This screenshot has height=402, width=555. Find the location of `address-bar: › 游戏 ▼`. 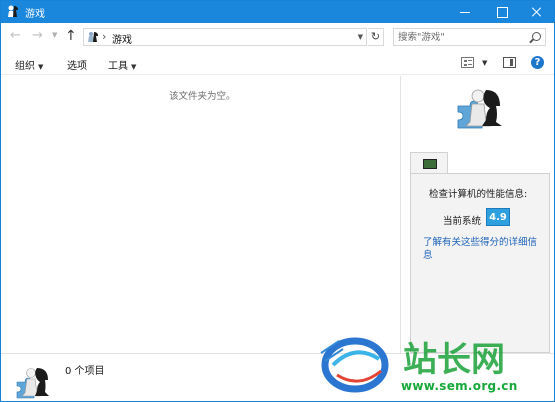

address-bar: › 游戏 ▼ is located at coordinates (225, 37).